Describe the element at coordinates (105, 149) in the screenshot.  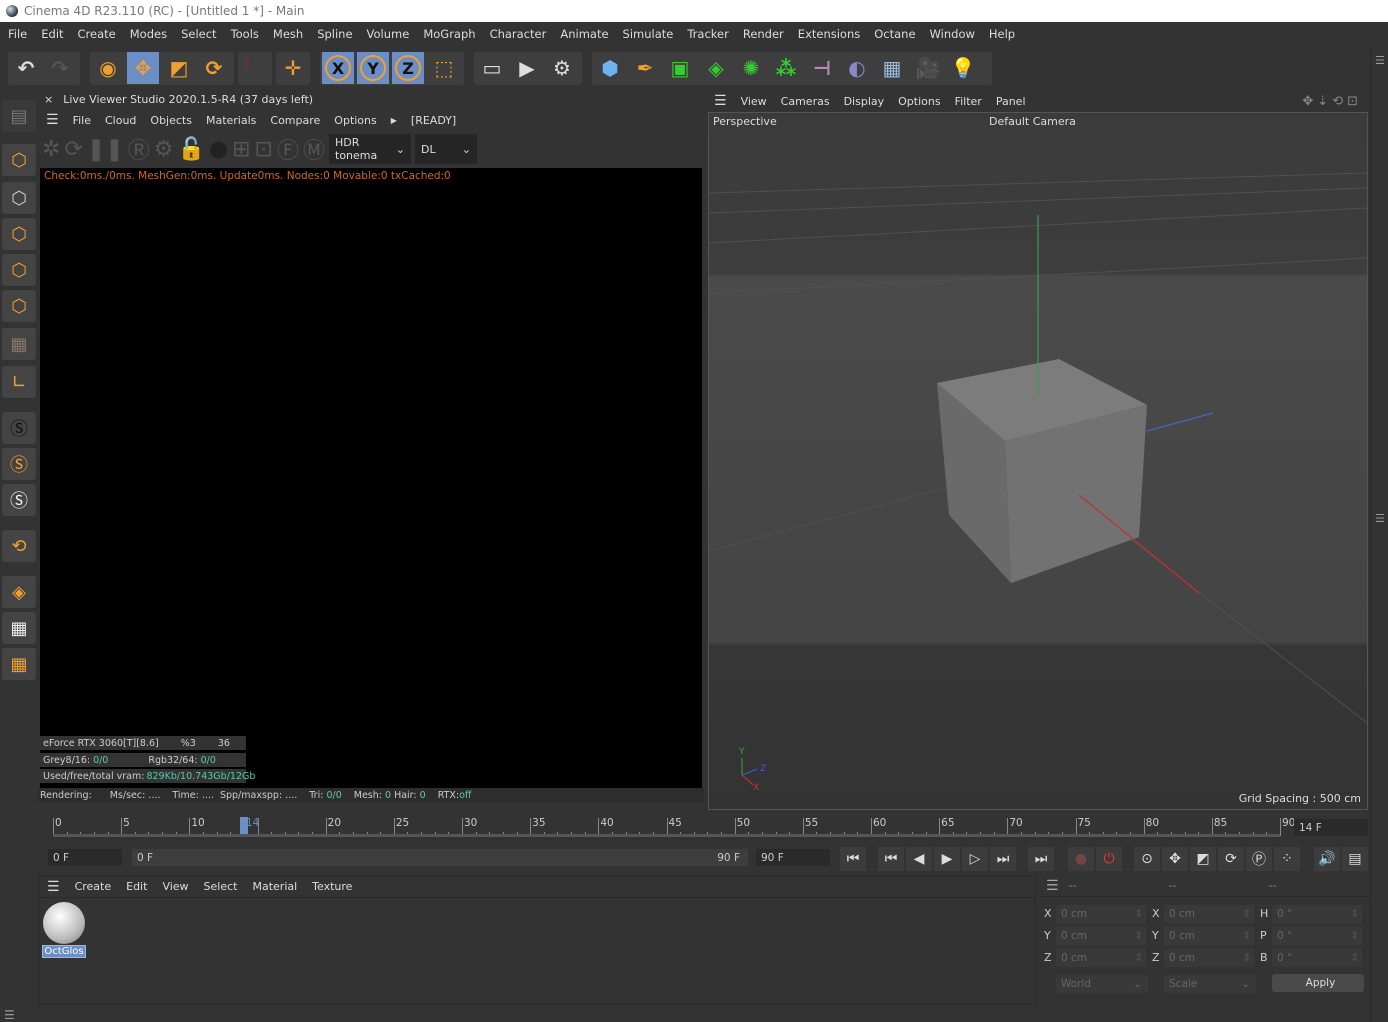
I see `pause-icon: ❚❚` at that location.